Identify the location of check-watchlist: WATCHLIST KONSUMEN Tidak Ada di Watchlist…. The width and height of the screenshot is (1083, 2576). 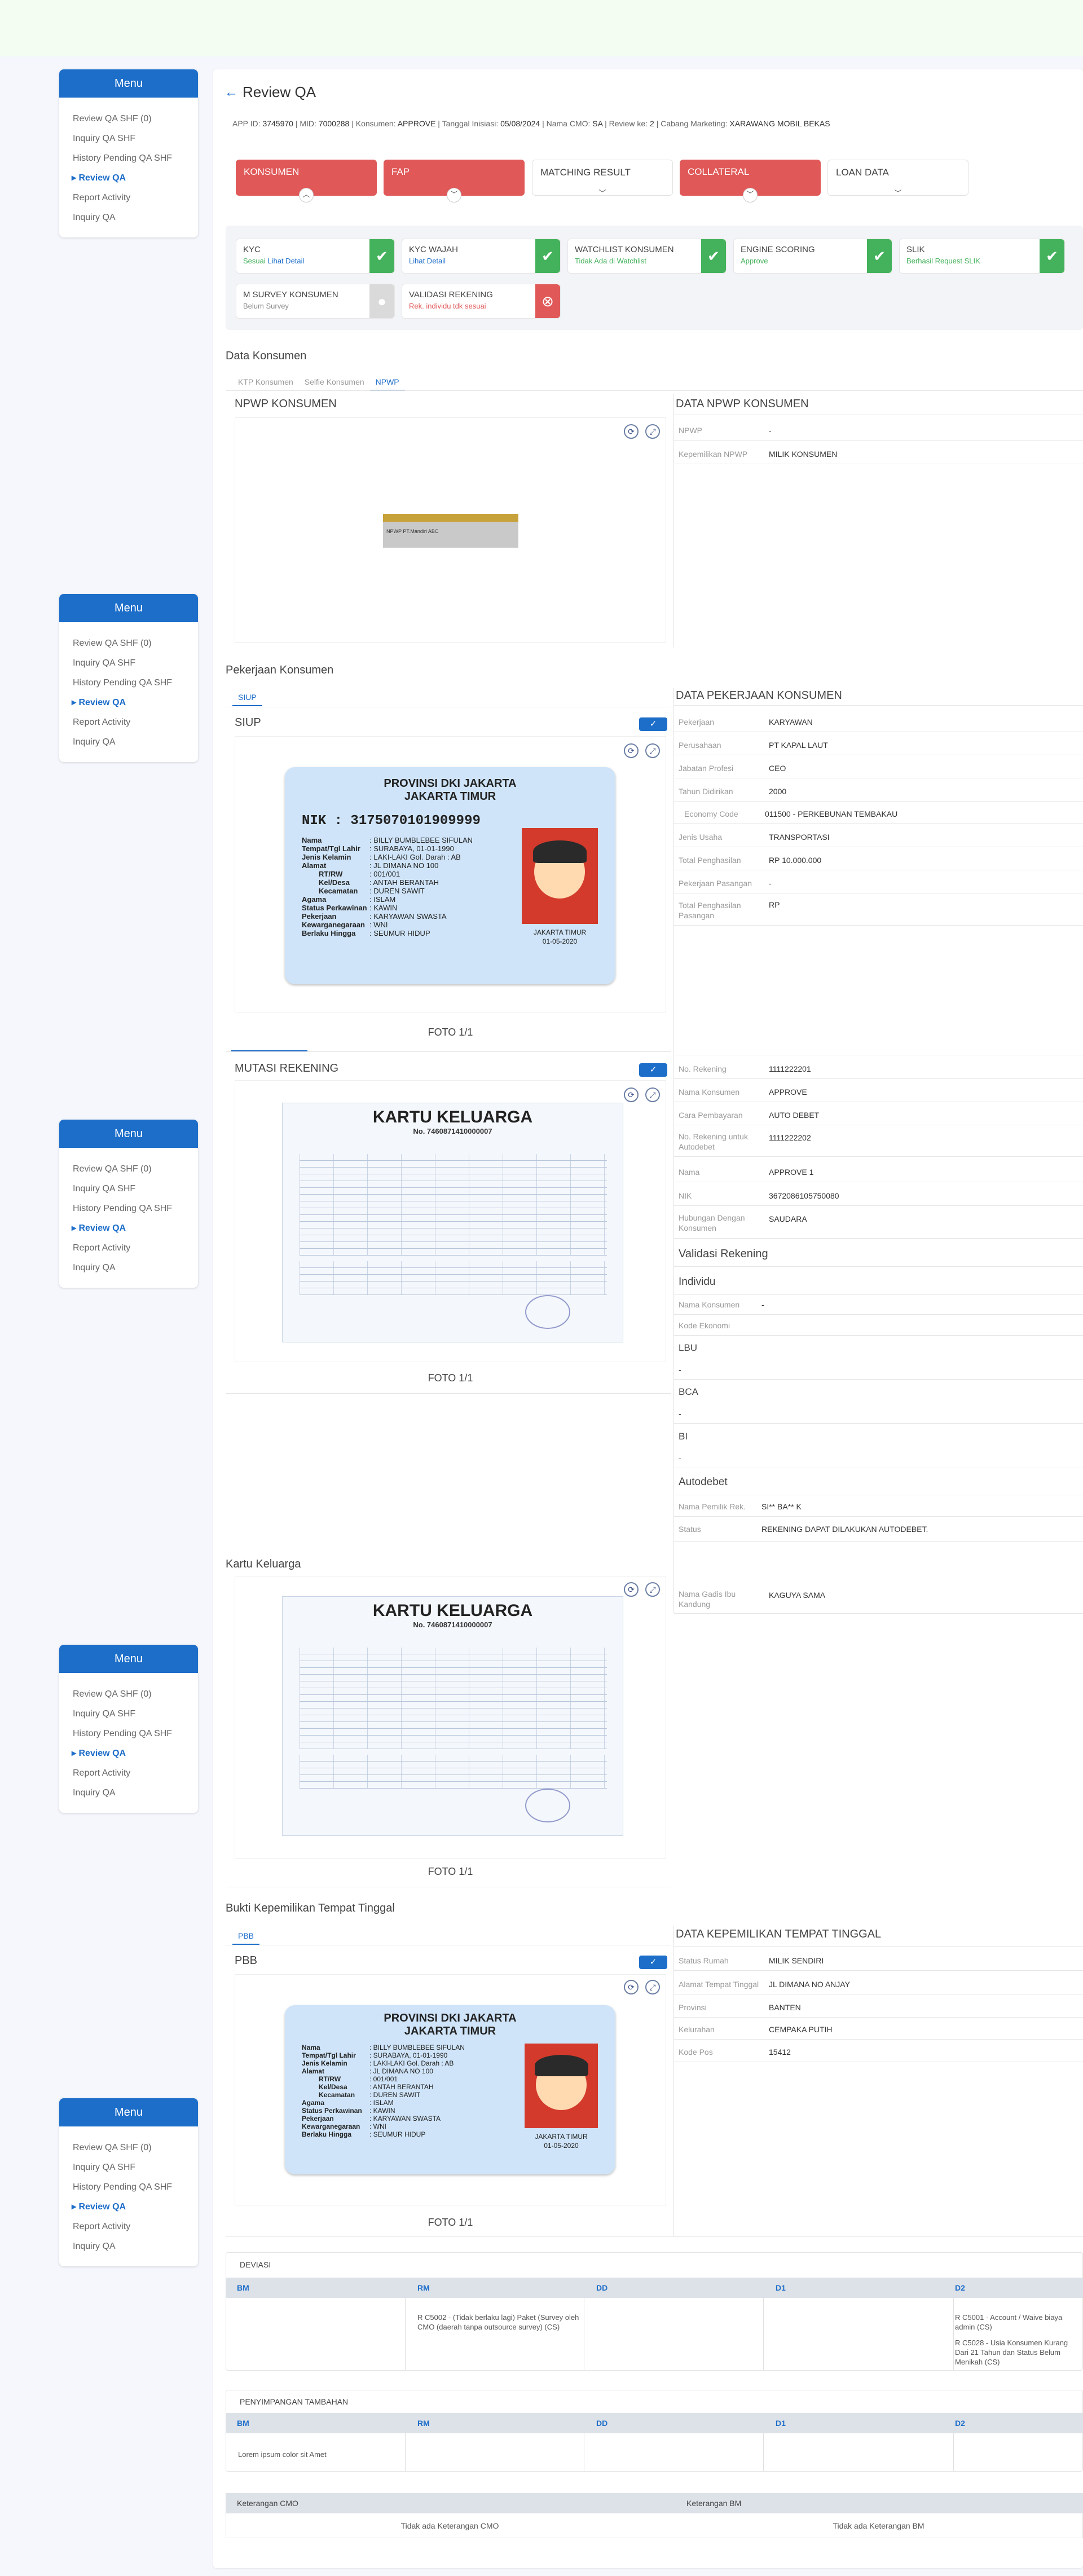
(647, 256).